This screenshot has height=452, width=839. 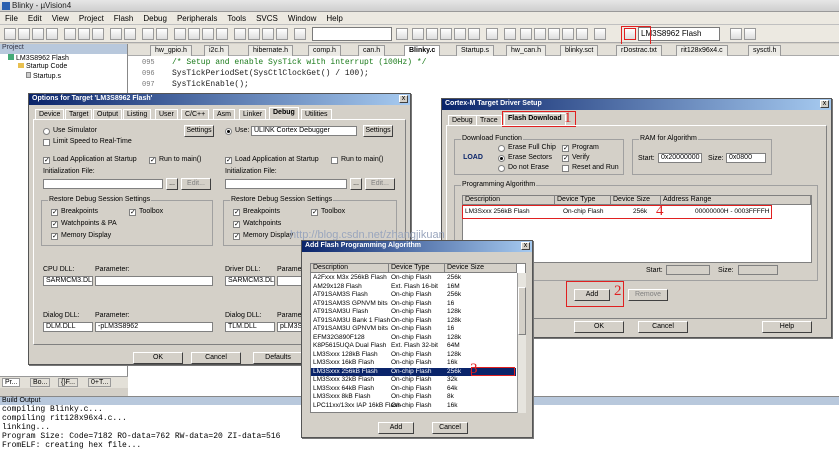 What do you see at coordinates (413, 329) in the screenshot?
I see `list-item: AT91SAM3U GPNVM bits On-chip Flash 16` at bounding box center [413, 329].